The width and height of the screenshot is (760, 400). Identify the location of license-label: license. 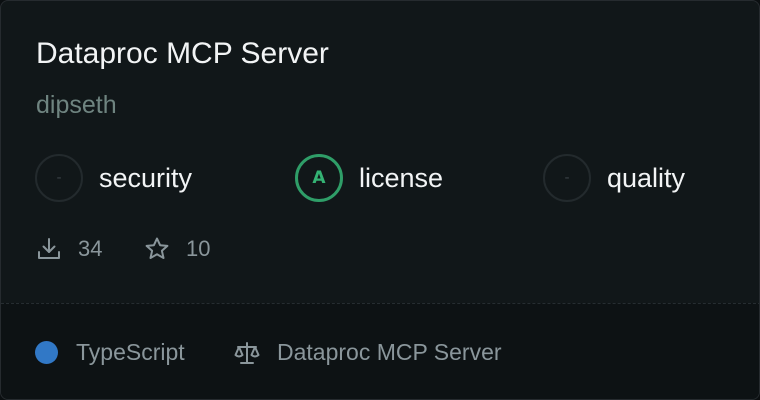
(401, 177).